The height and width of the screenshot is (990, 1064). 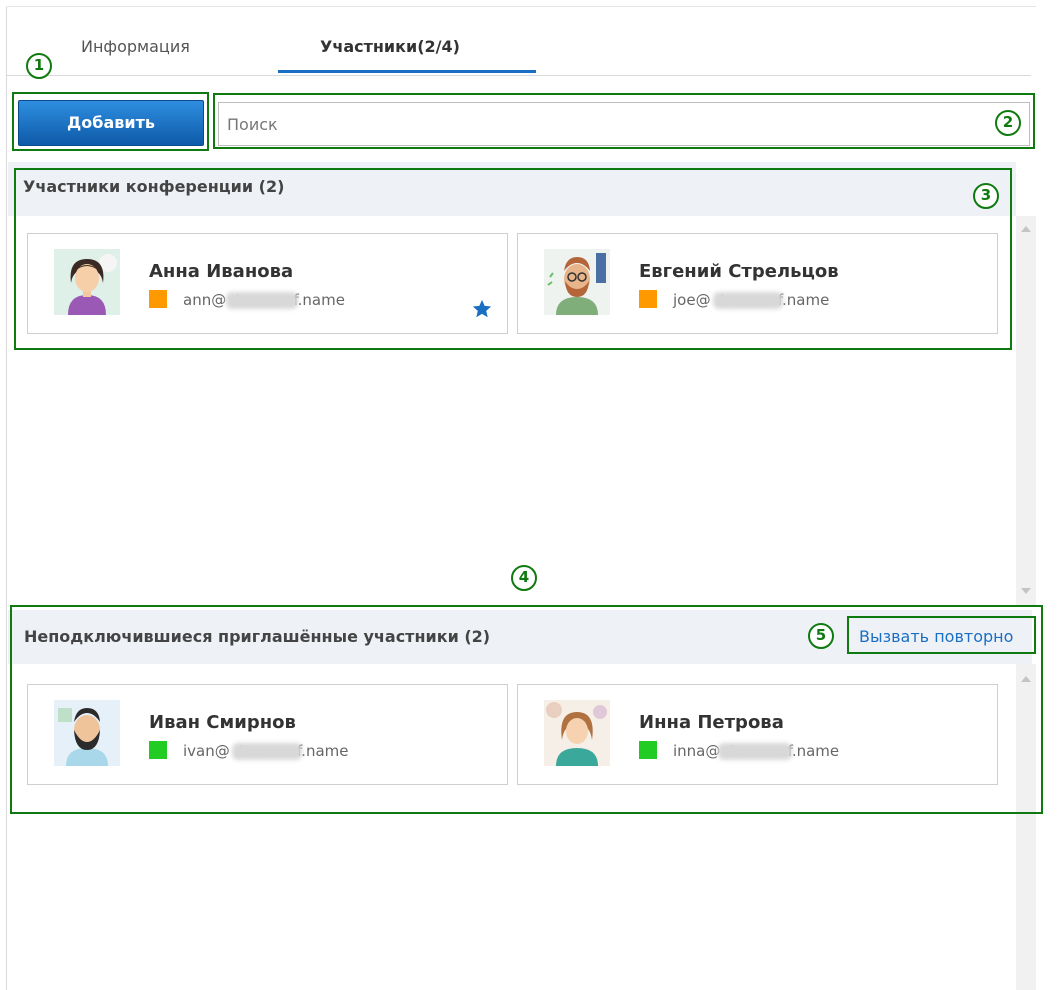 What do you see at coordinates (390, 46) in the screenshot?
I see `tab-participants: Участники(2/4)` at bounding box center [390, 46].